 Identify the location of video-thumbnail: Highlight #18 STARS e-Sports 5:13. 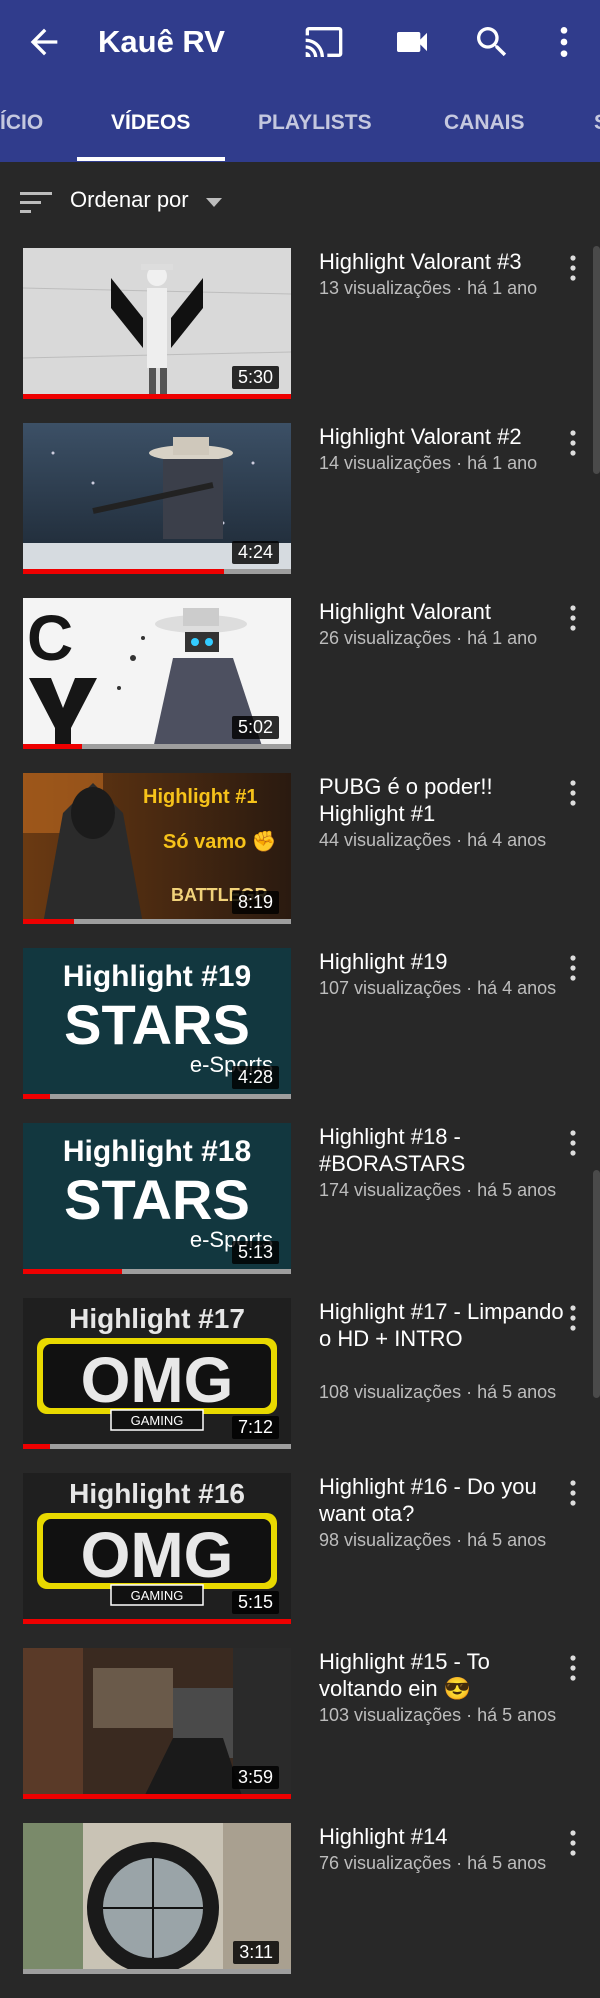
(157, 1198).